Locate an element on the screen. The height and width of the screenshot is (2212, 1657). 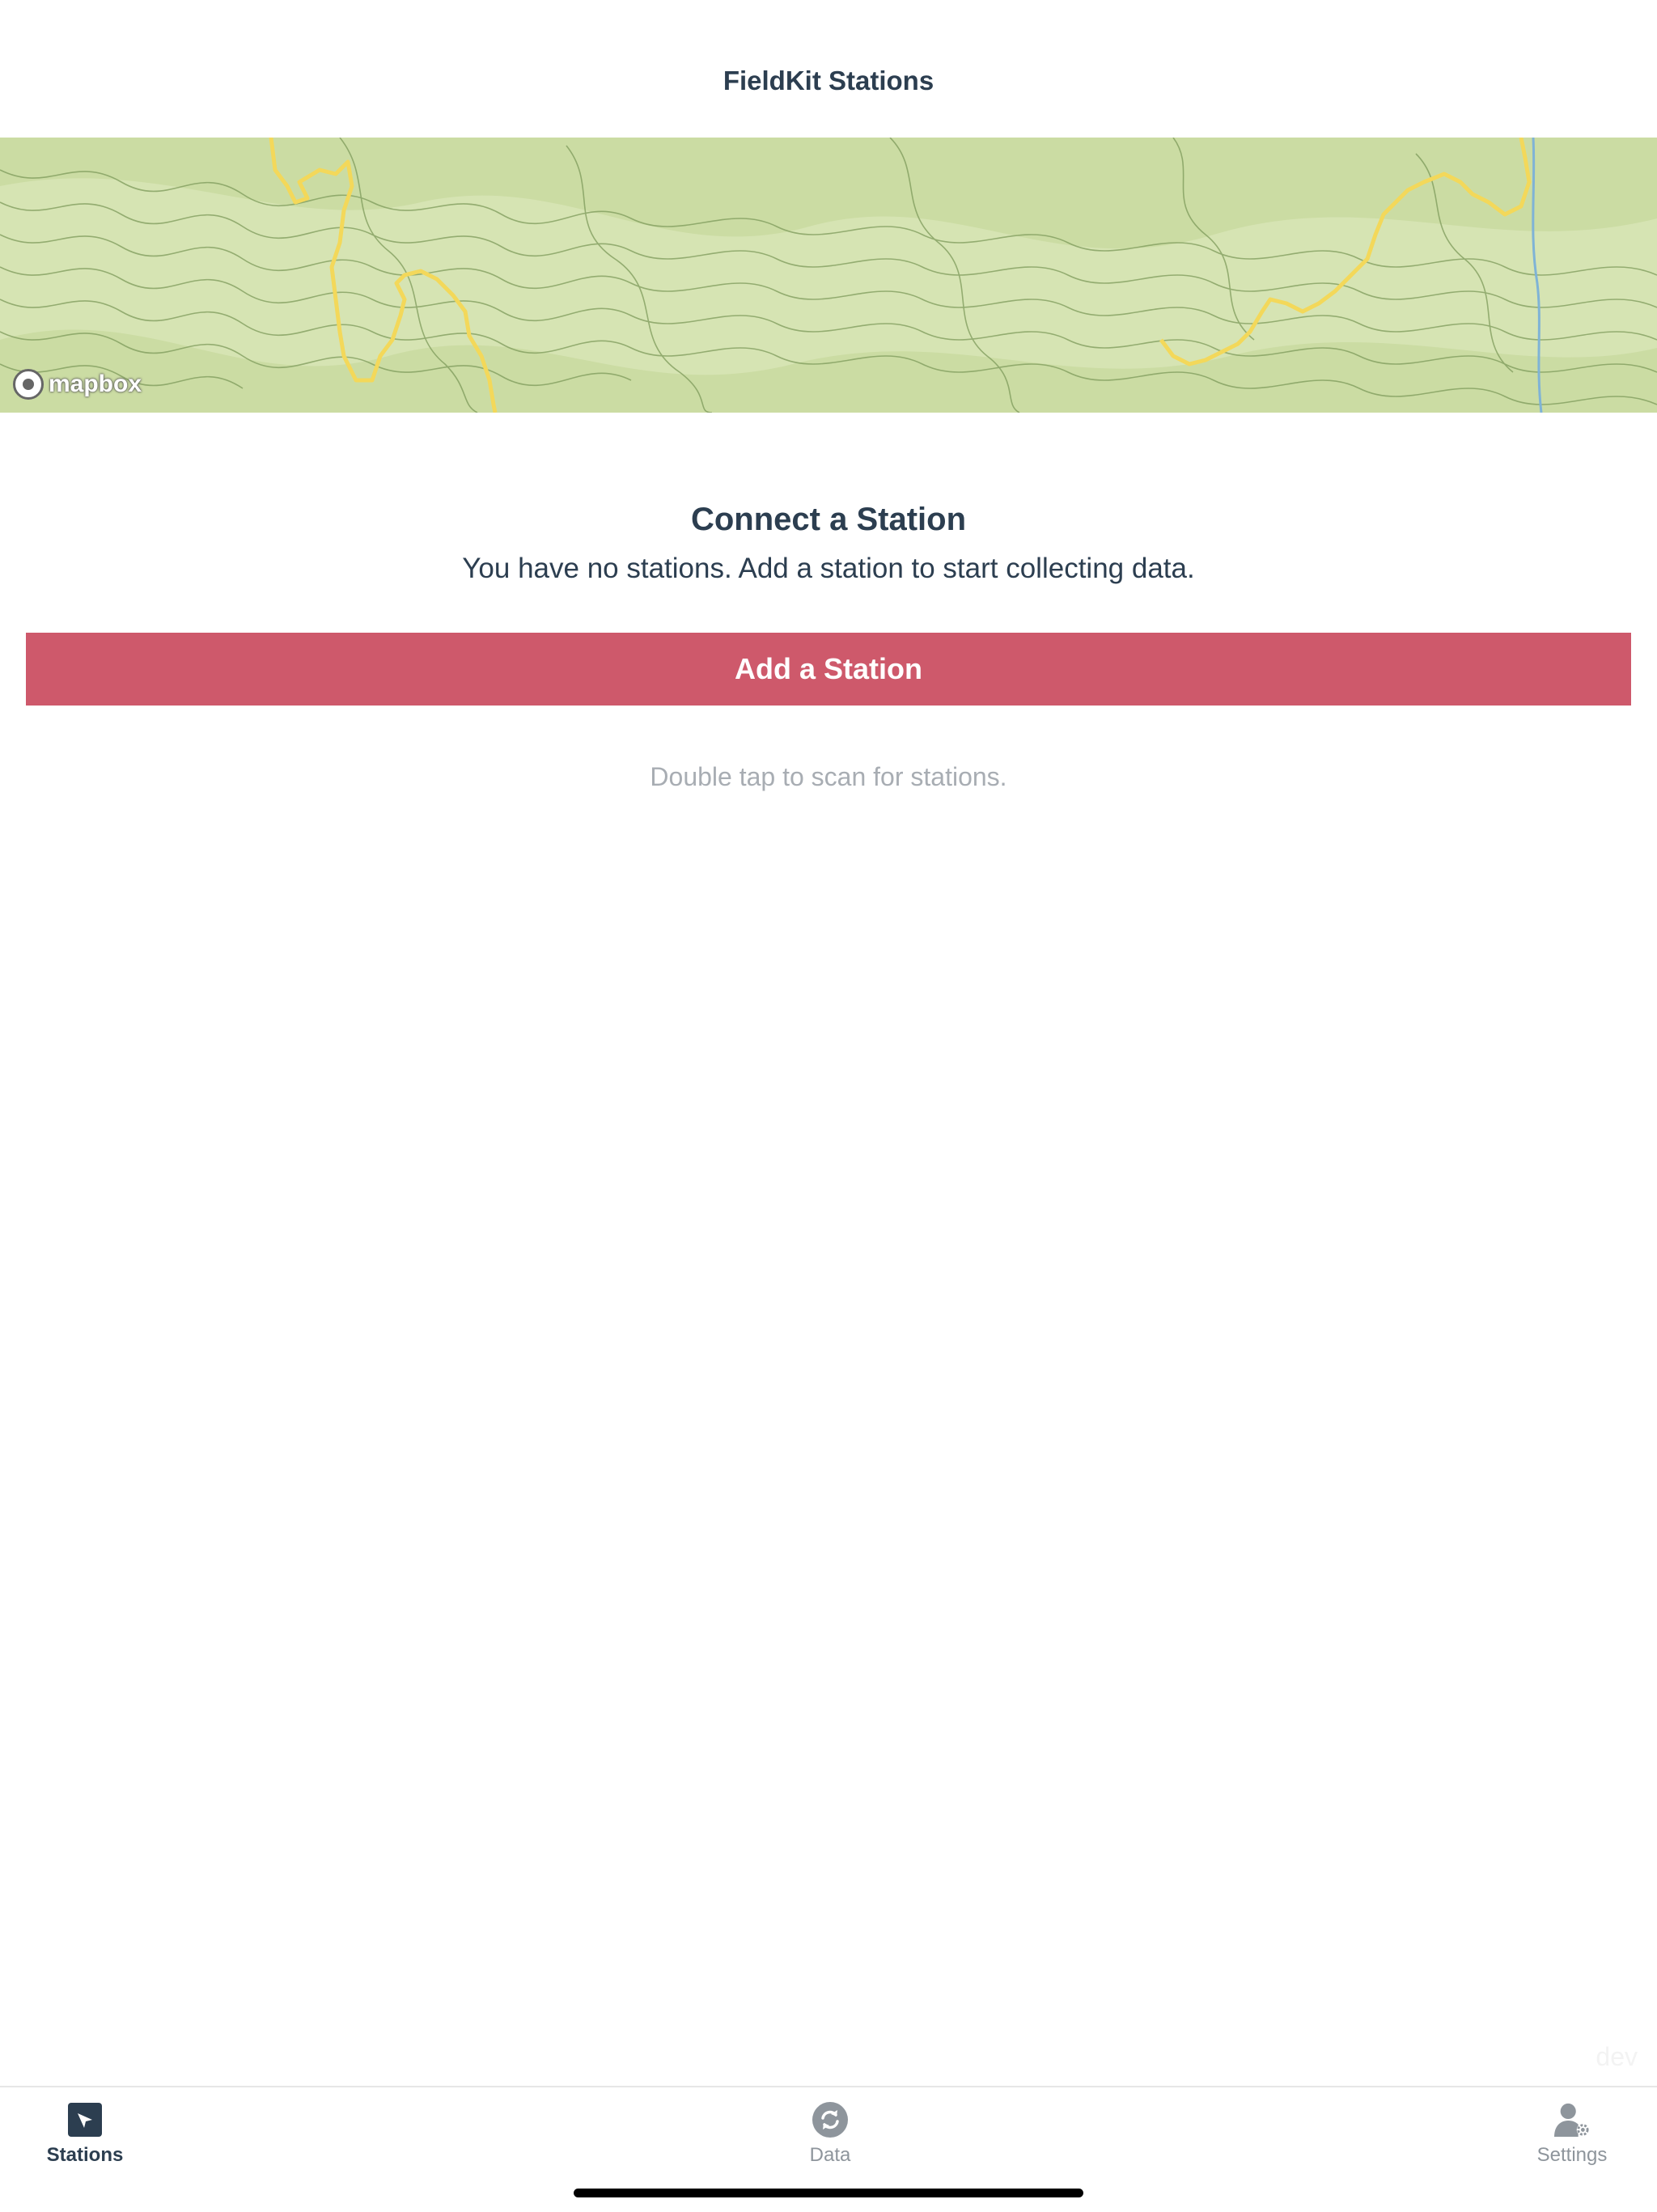
scan-hint: Double tap to scan for stations. is located at coordinates (828, 776).